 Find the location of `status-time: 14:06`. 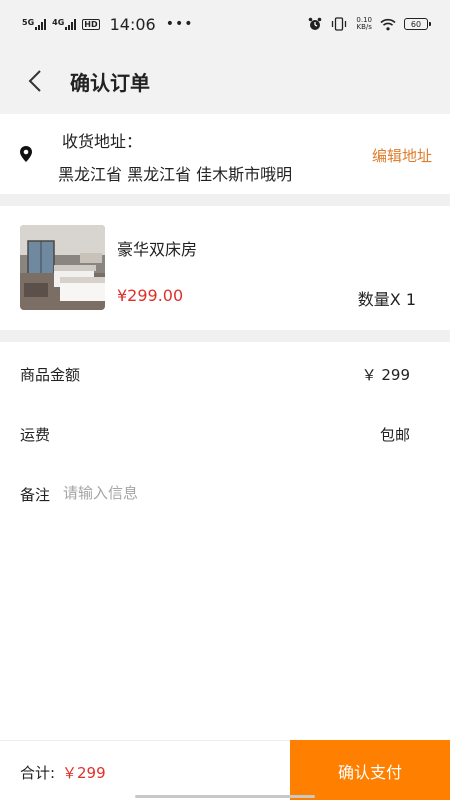

status-time: 14:06 is located at coordinates (132, 24).